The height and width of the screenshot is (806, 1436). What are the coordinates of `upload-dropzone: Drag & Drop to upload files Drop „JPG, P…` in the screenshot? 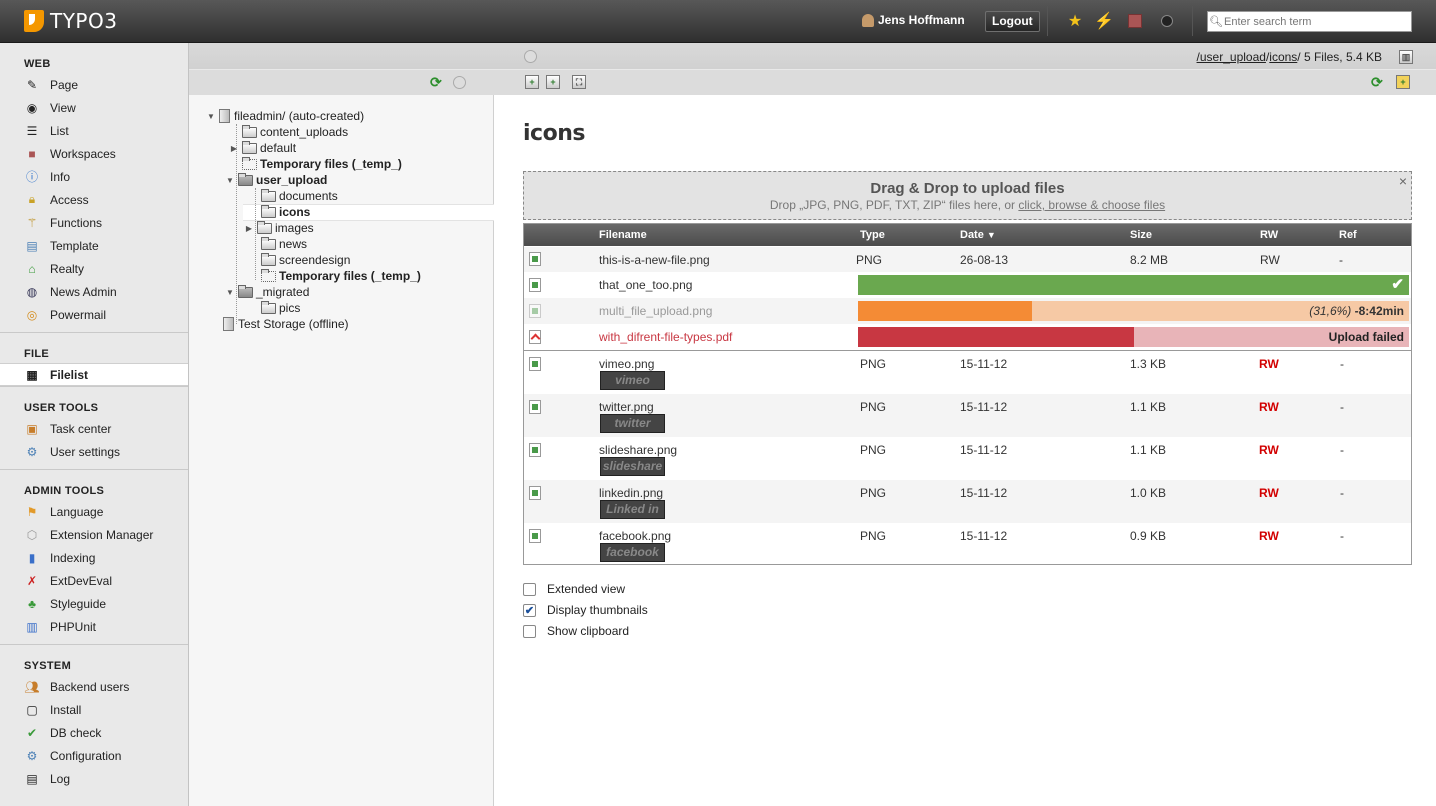 It's located at (967, 195).